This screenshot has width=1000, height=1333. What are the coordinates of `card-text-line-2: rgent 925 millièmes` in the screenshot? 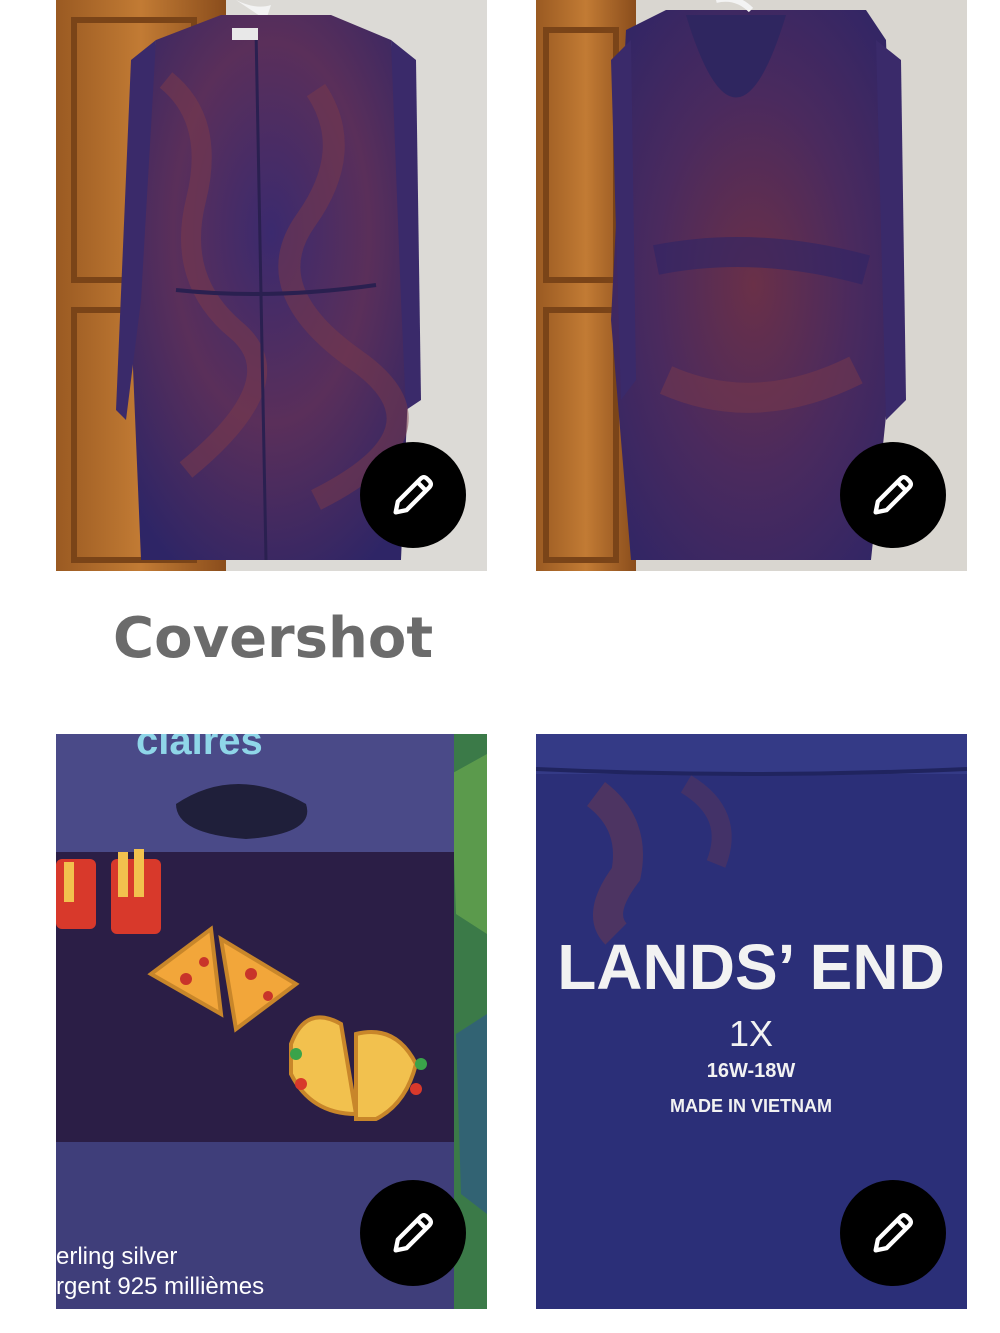 It's located at (160, 1286).